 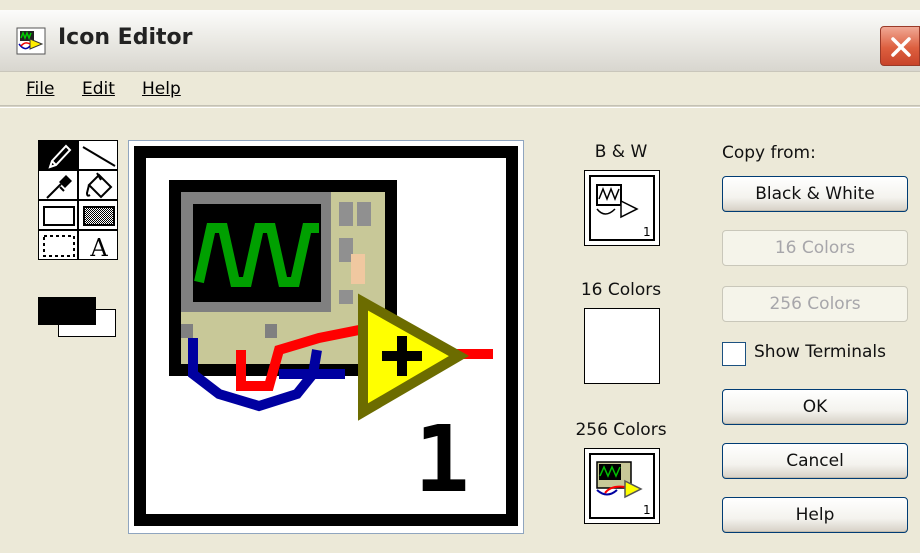 I want to click on menu-file-label: File, so click(x=40, y=89).